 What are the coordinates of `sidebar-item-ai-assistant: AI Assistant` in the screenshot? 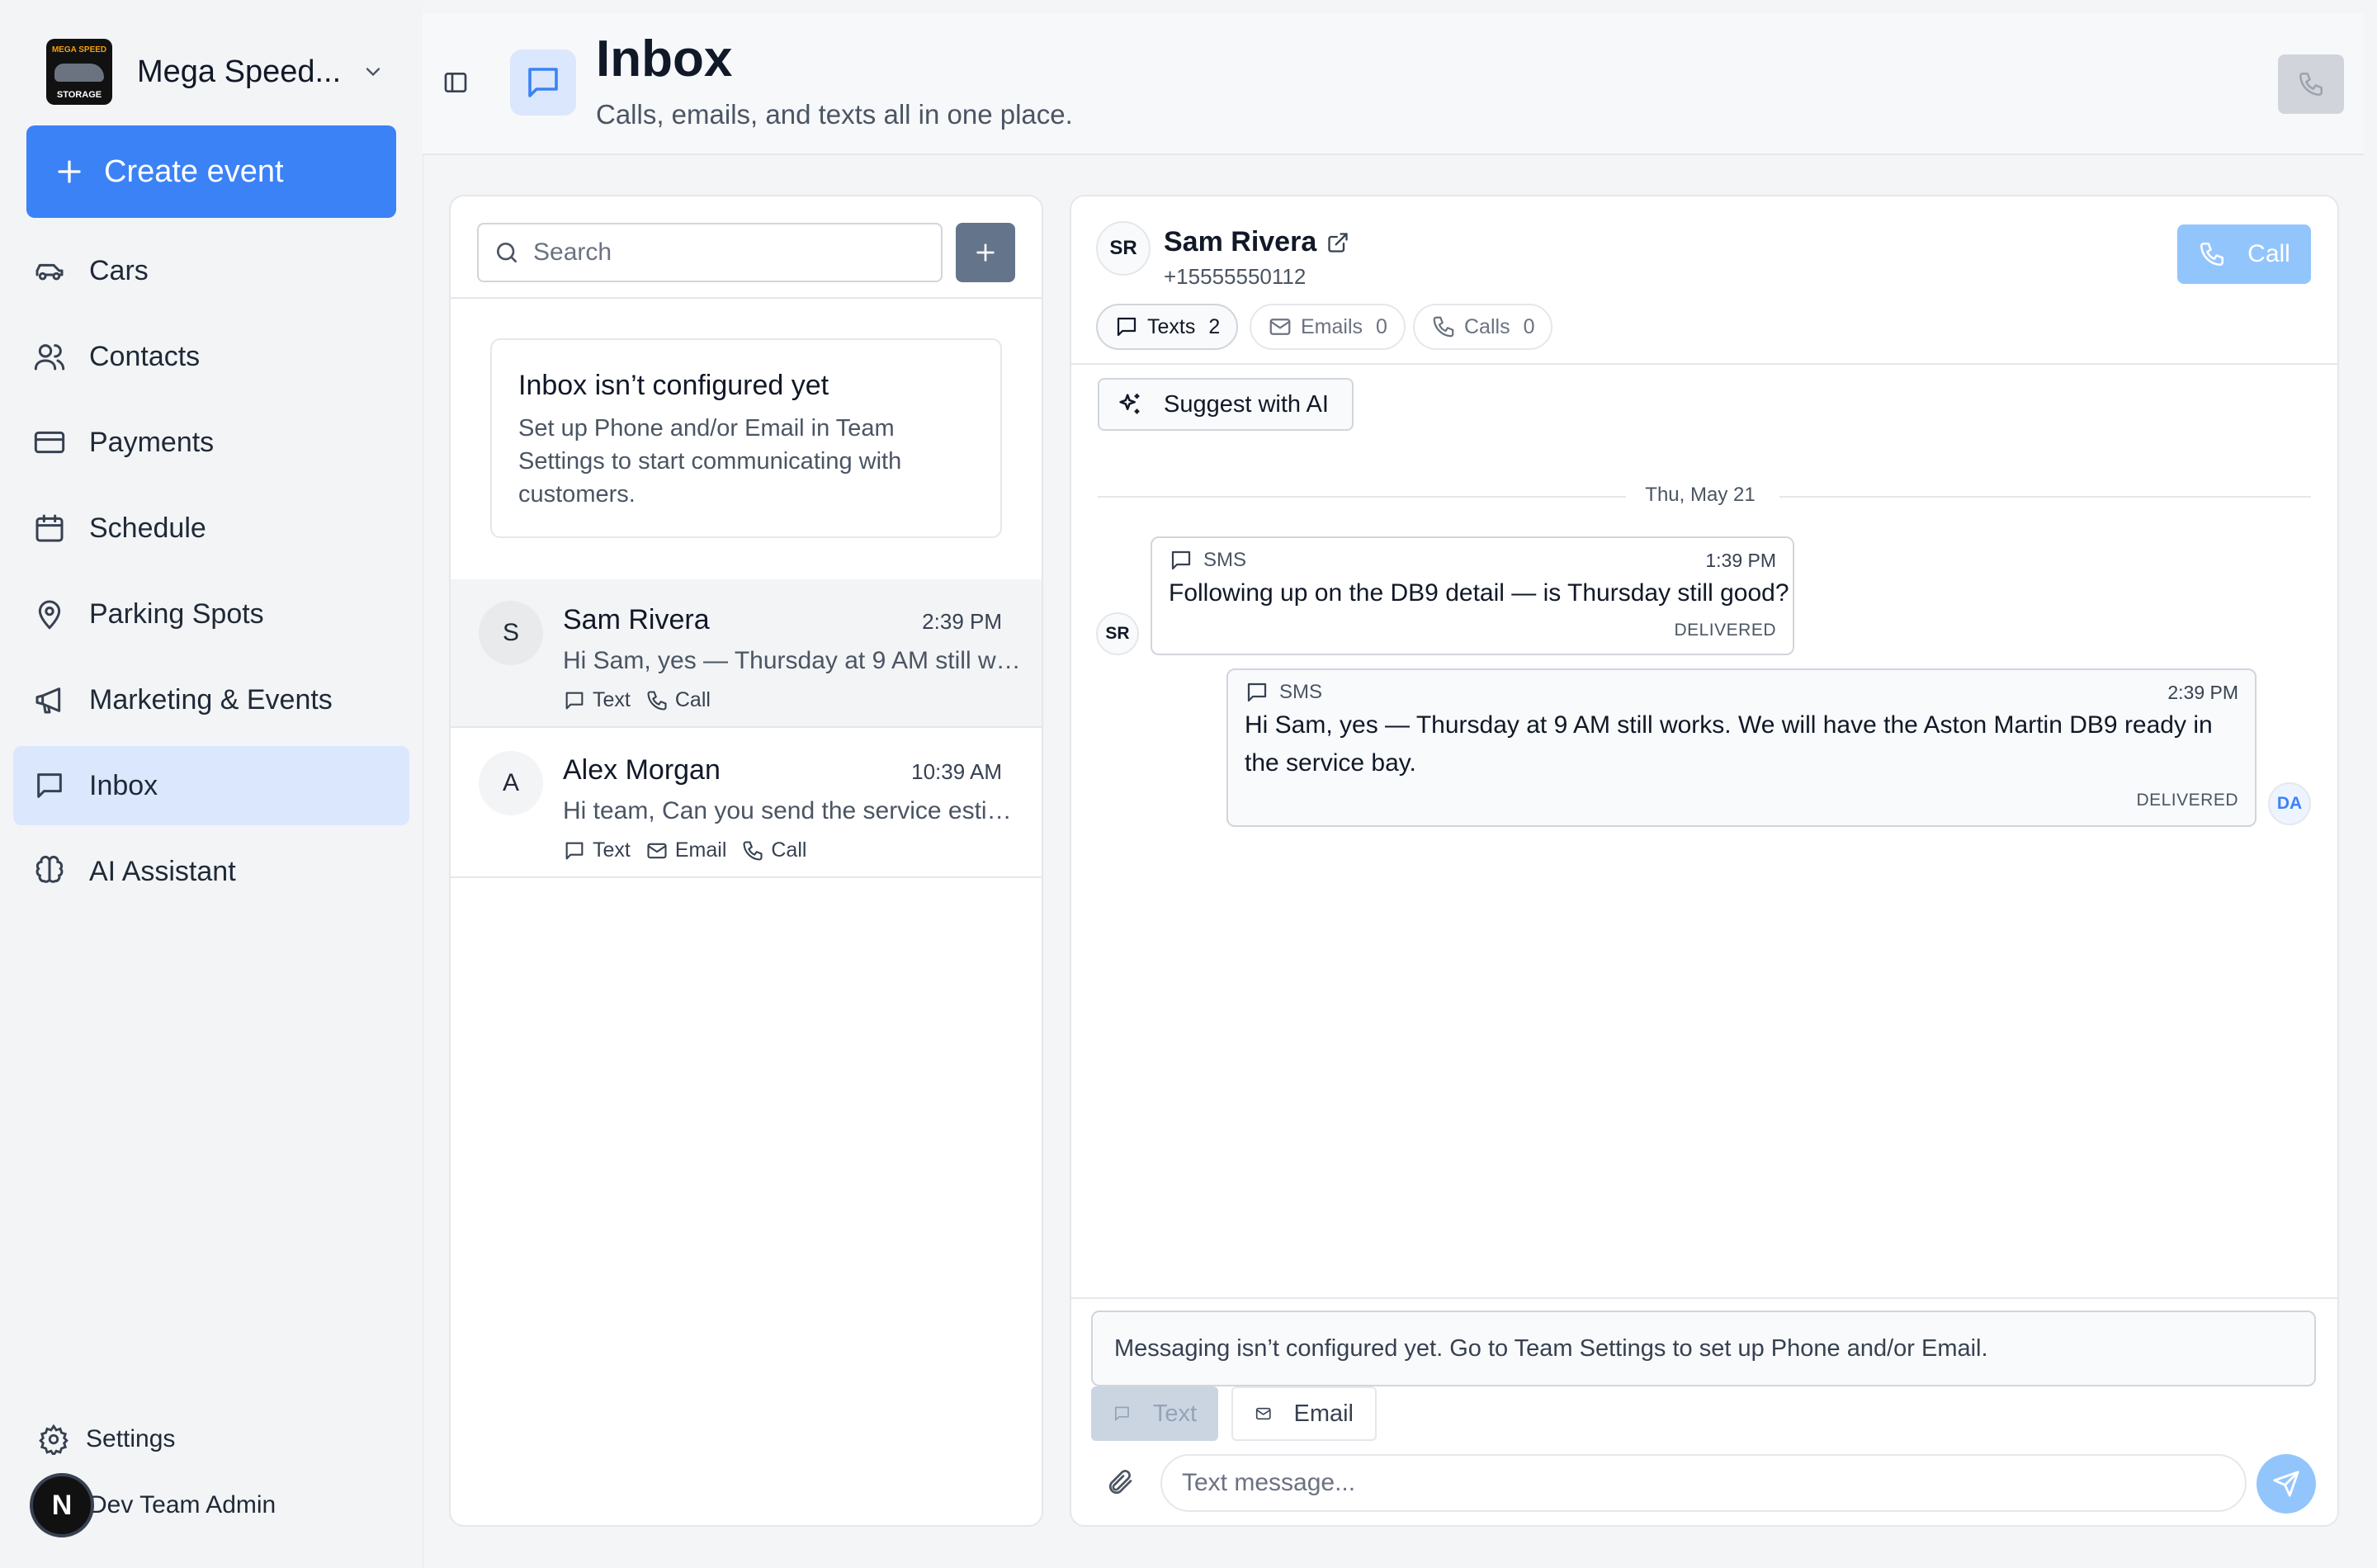 It's located at (211, 871).